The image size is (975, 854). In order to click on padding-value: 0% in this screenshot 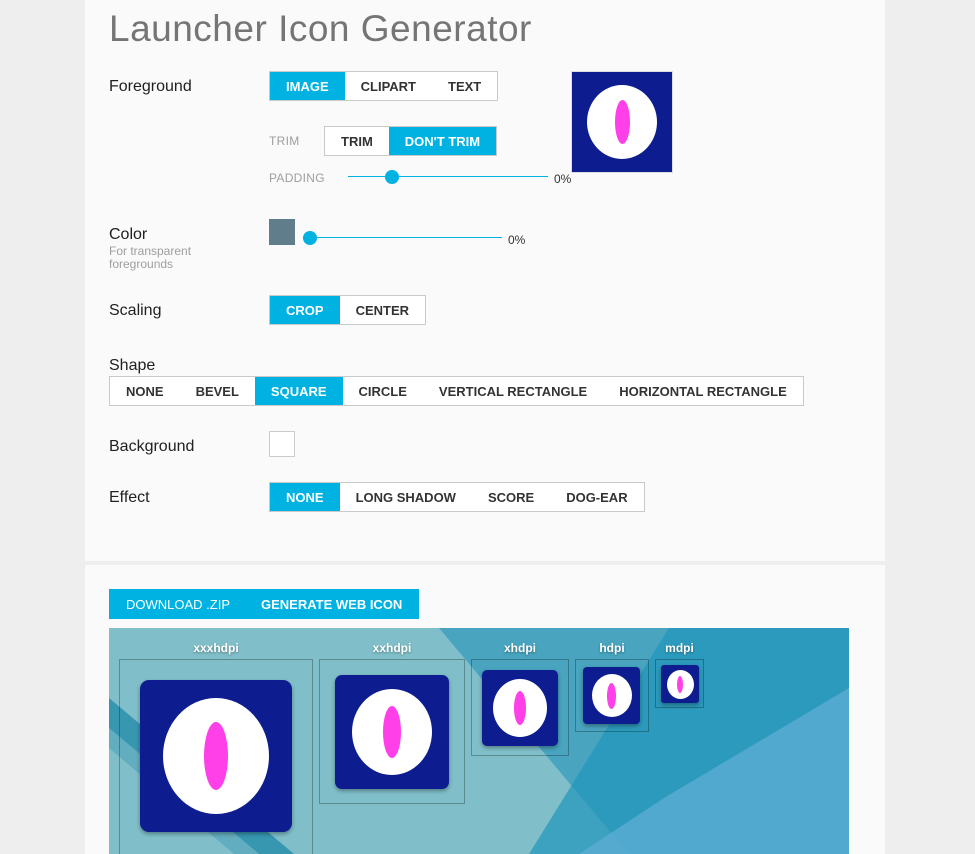, I will do `click(563, 179)`.